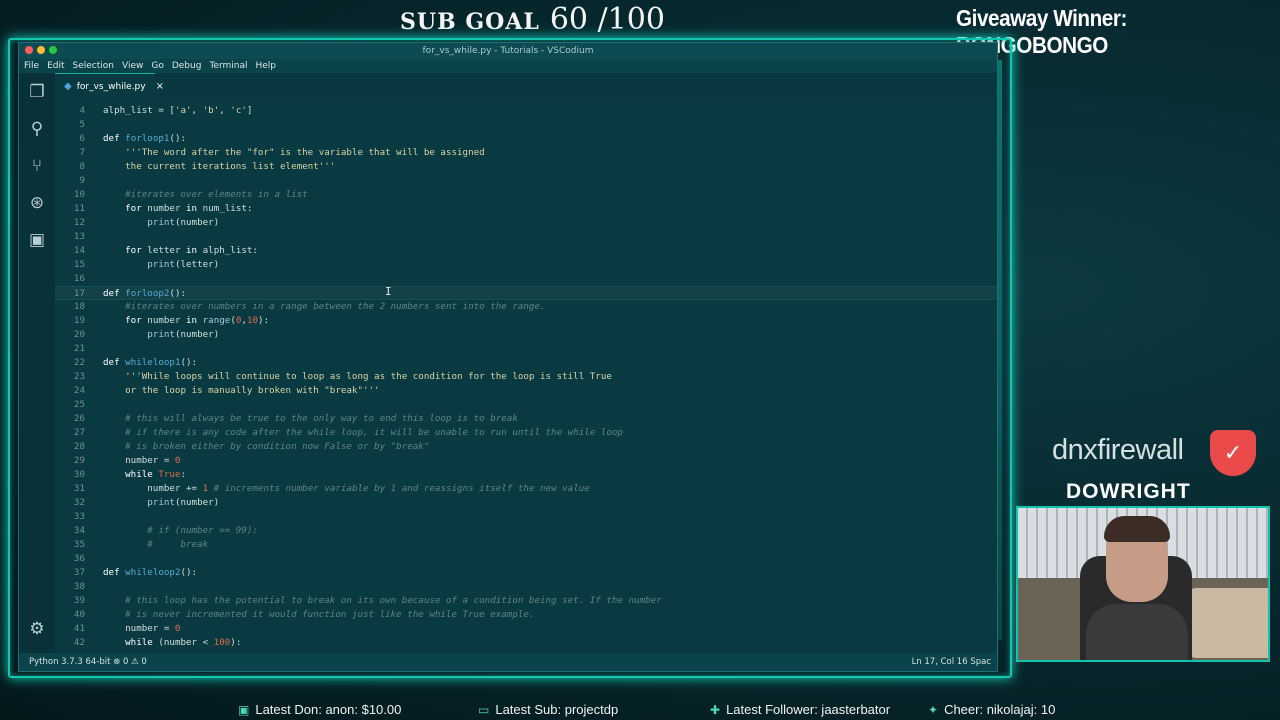  What do you see at coordinates (93, 66) in the screenshot?
I see `menu-selection: Selection` at bounding box center [93, 66].